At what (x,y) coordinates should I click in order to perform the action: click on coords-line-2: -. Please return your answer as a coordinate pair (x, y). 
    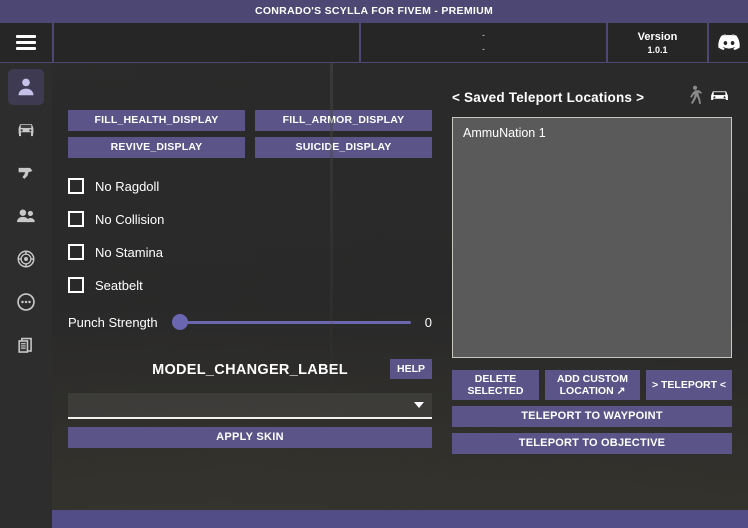
    Looking at the image, I should click on (483, 49).